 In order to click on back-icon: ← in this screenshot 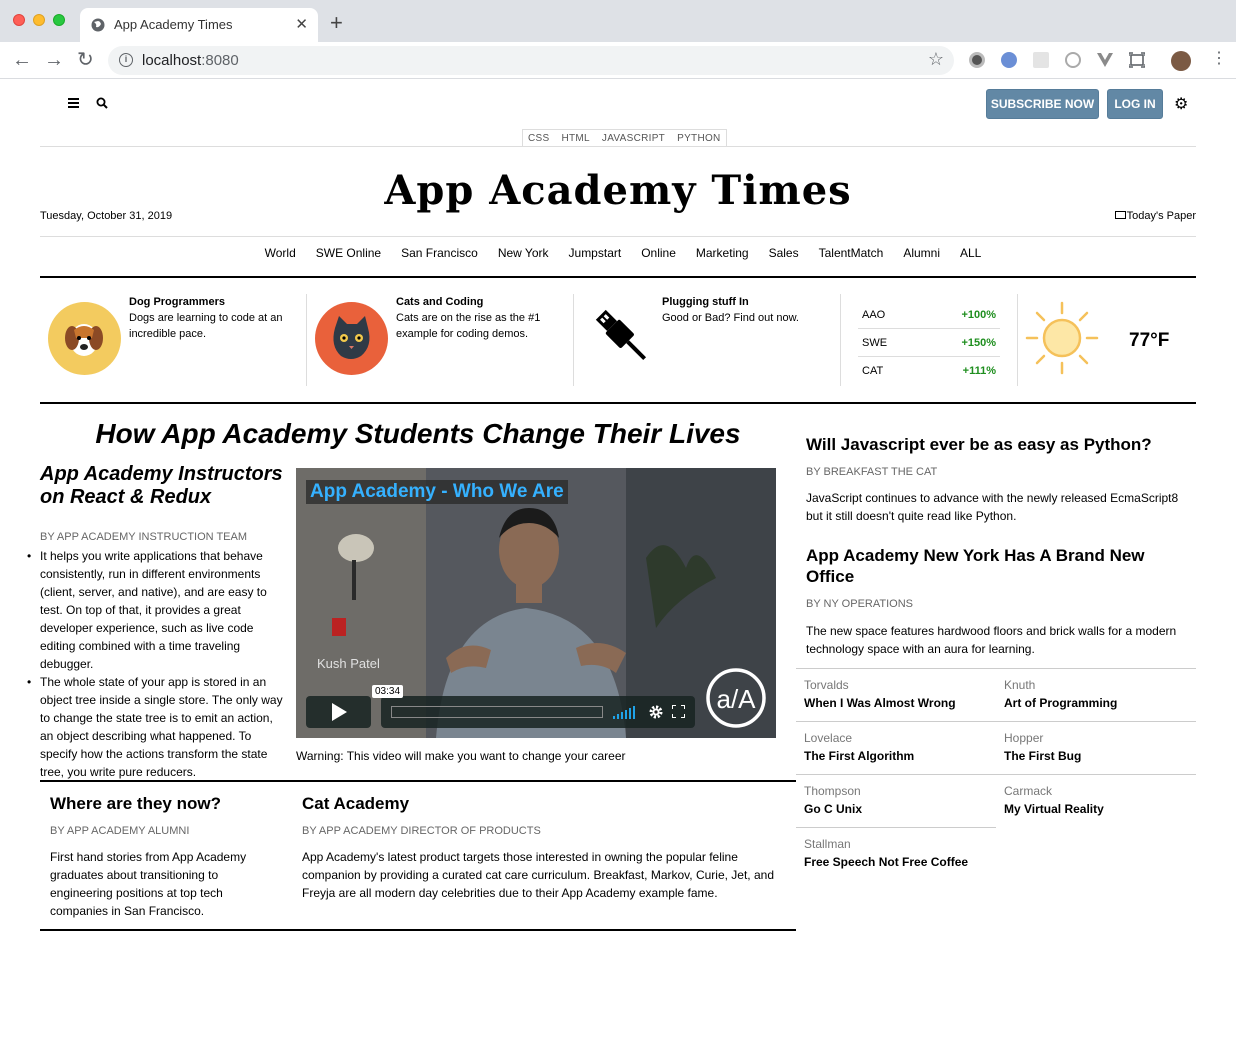, I will do `click(22, 60)`.